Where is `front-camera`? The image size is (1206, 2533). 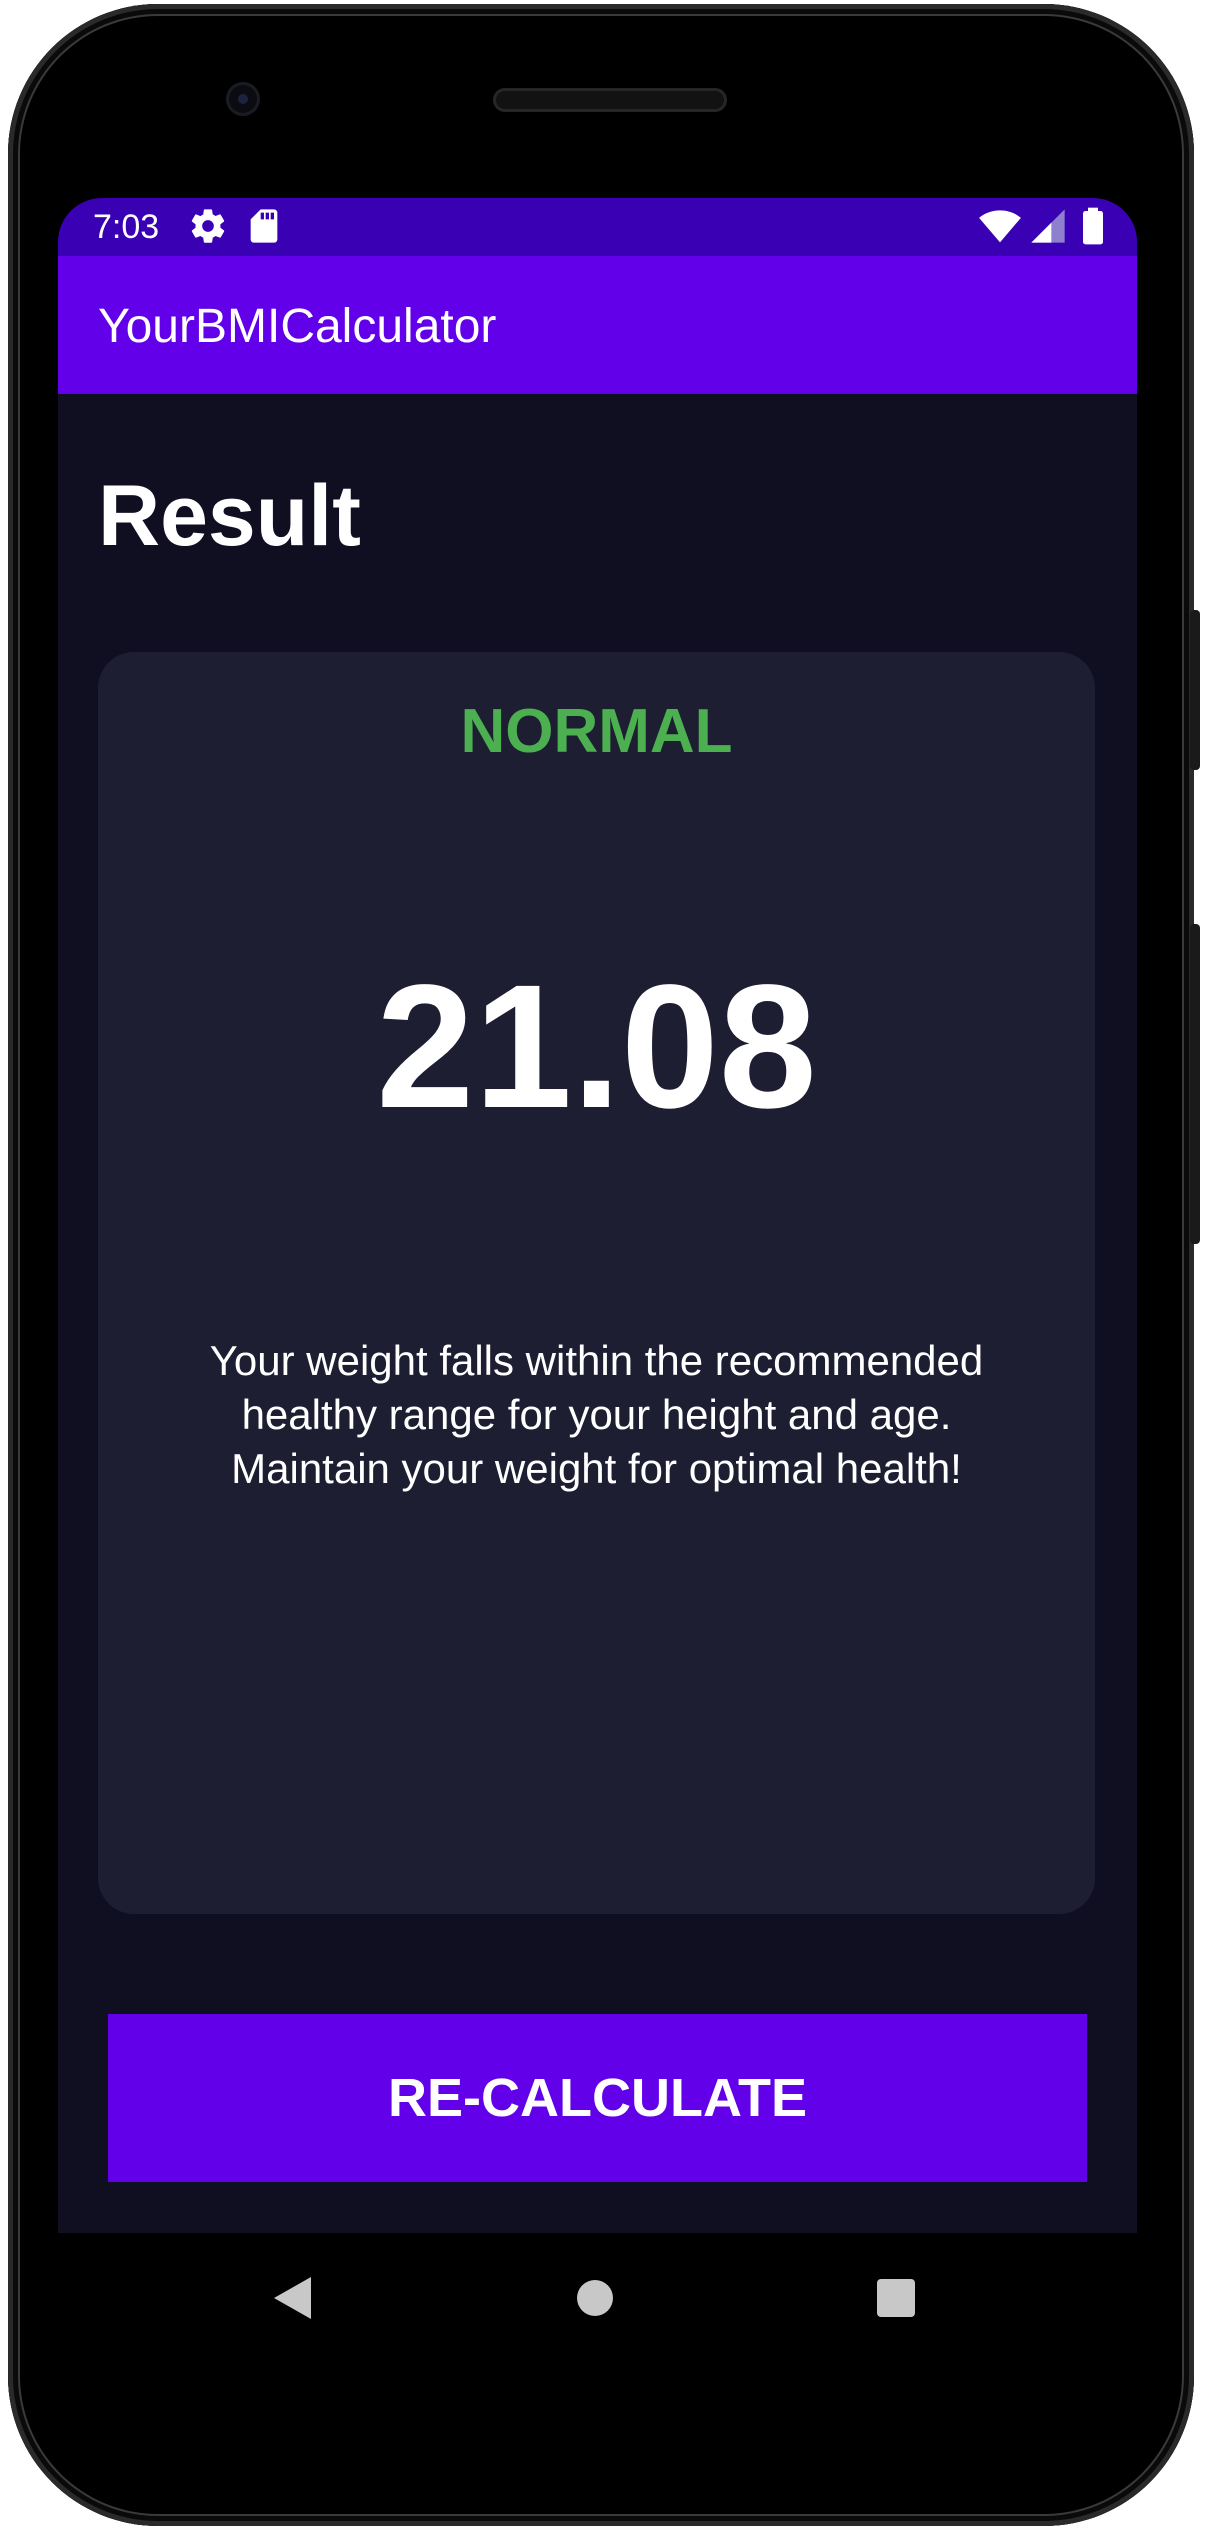
front-camera is located at coordinates (243, 99).